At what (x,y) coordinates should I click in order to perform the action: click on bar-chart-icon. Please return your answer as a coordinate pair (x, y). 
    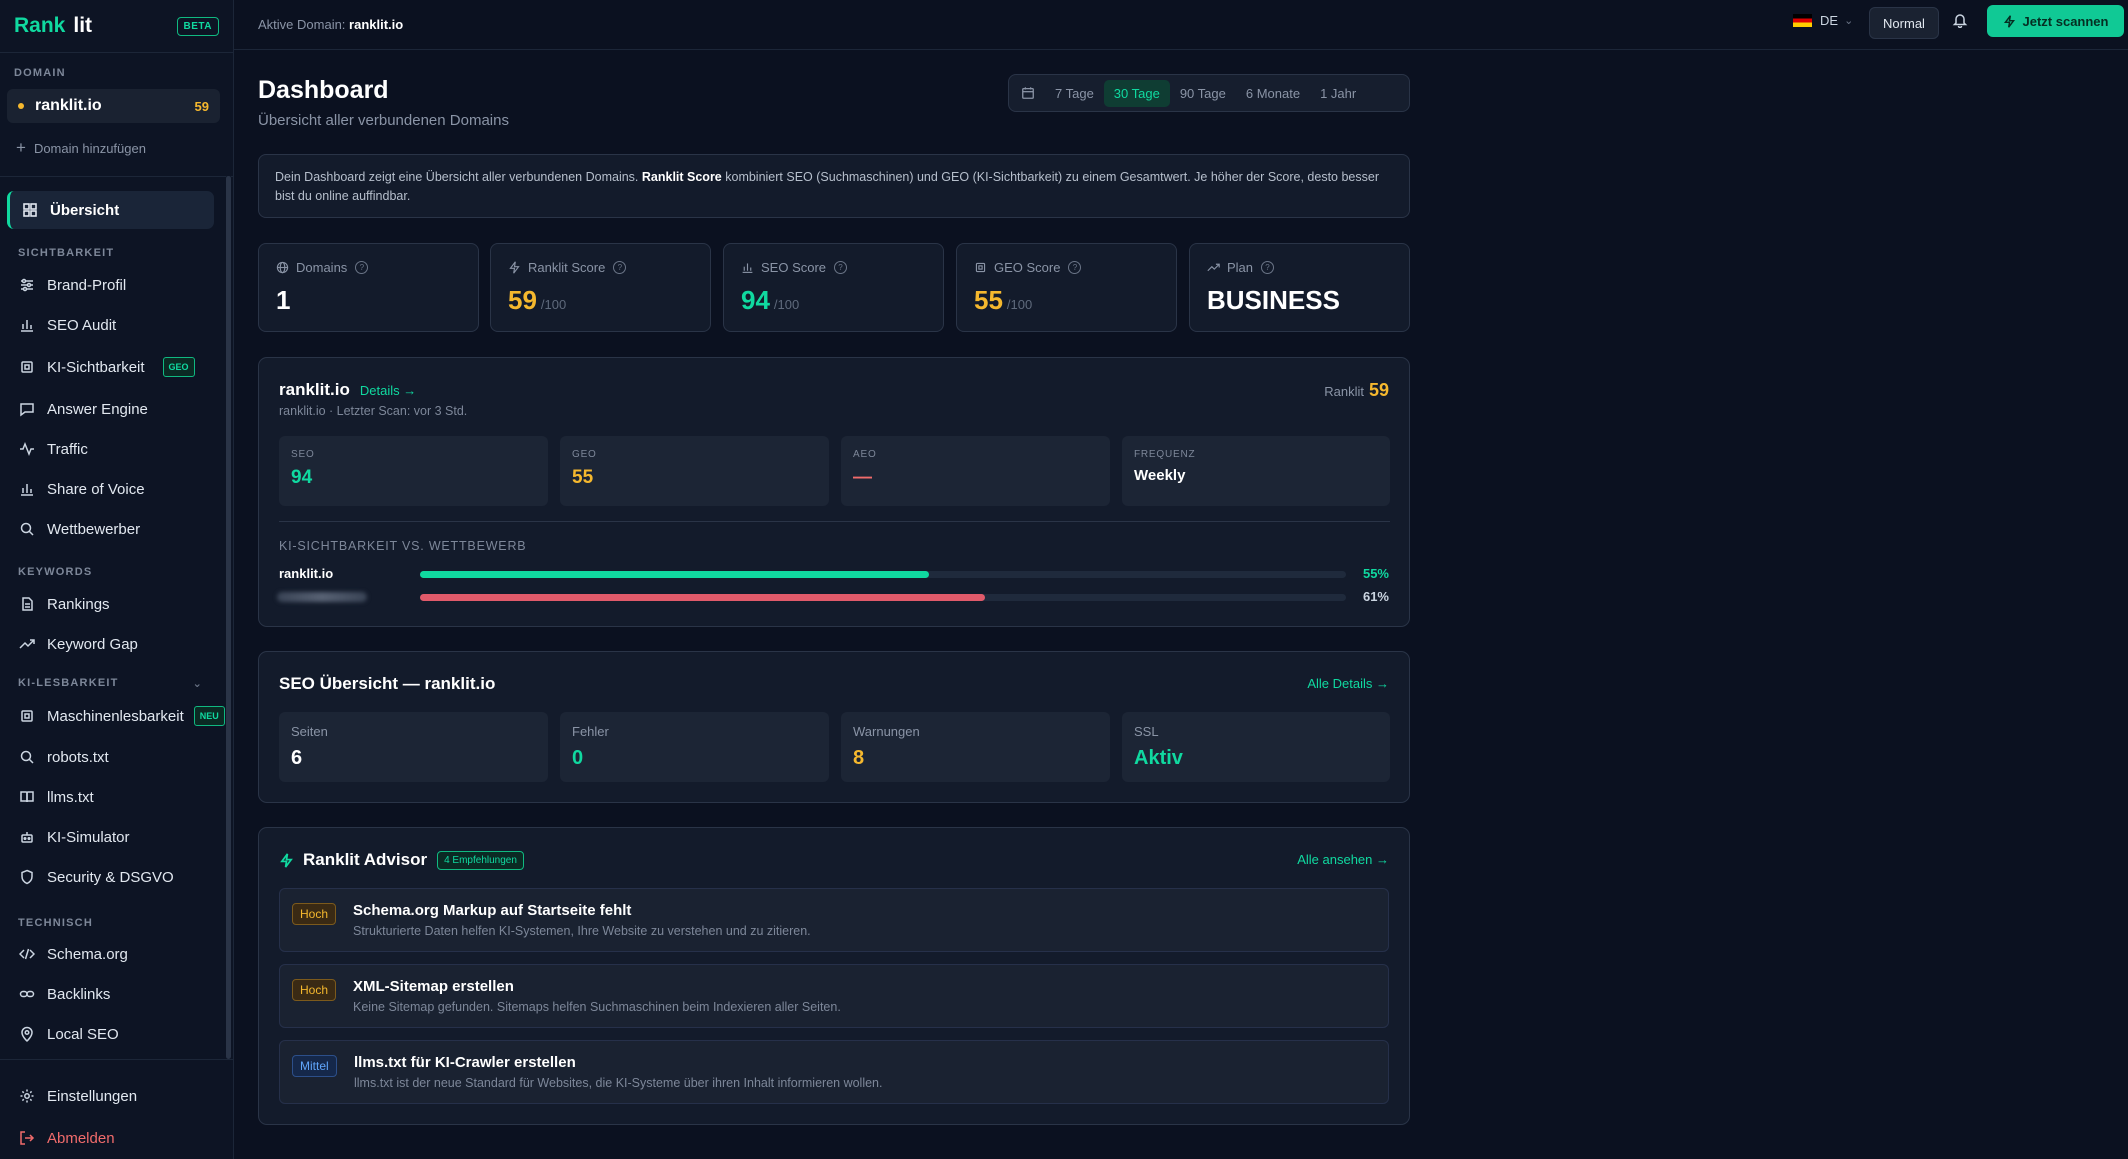
    Looking at the image, I should click on (27, 490).